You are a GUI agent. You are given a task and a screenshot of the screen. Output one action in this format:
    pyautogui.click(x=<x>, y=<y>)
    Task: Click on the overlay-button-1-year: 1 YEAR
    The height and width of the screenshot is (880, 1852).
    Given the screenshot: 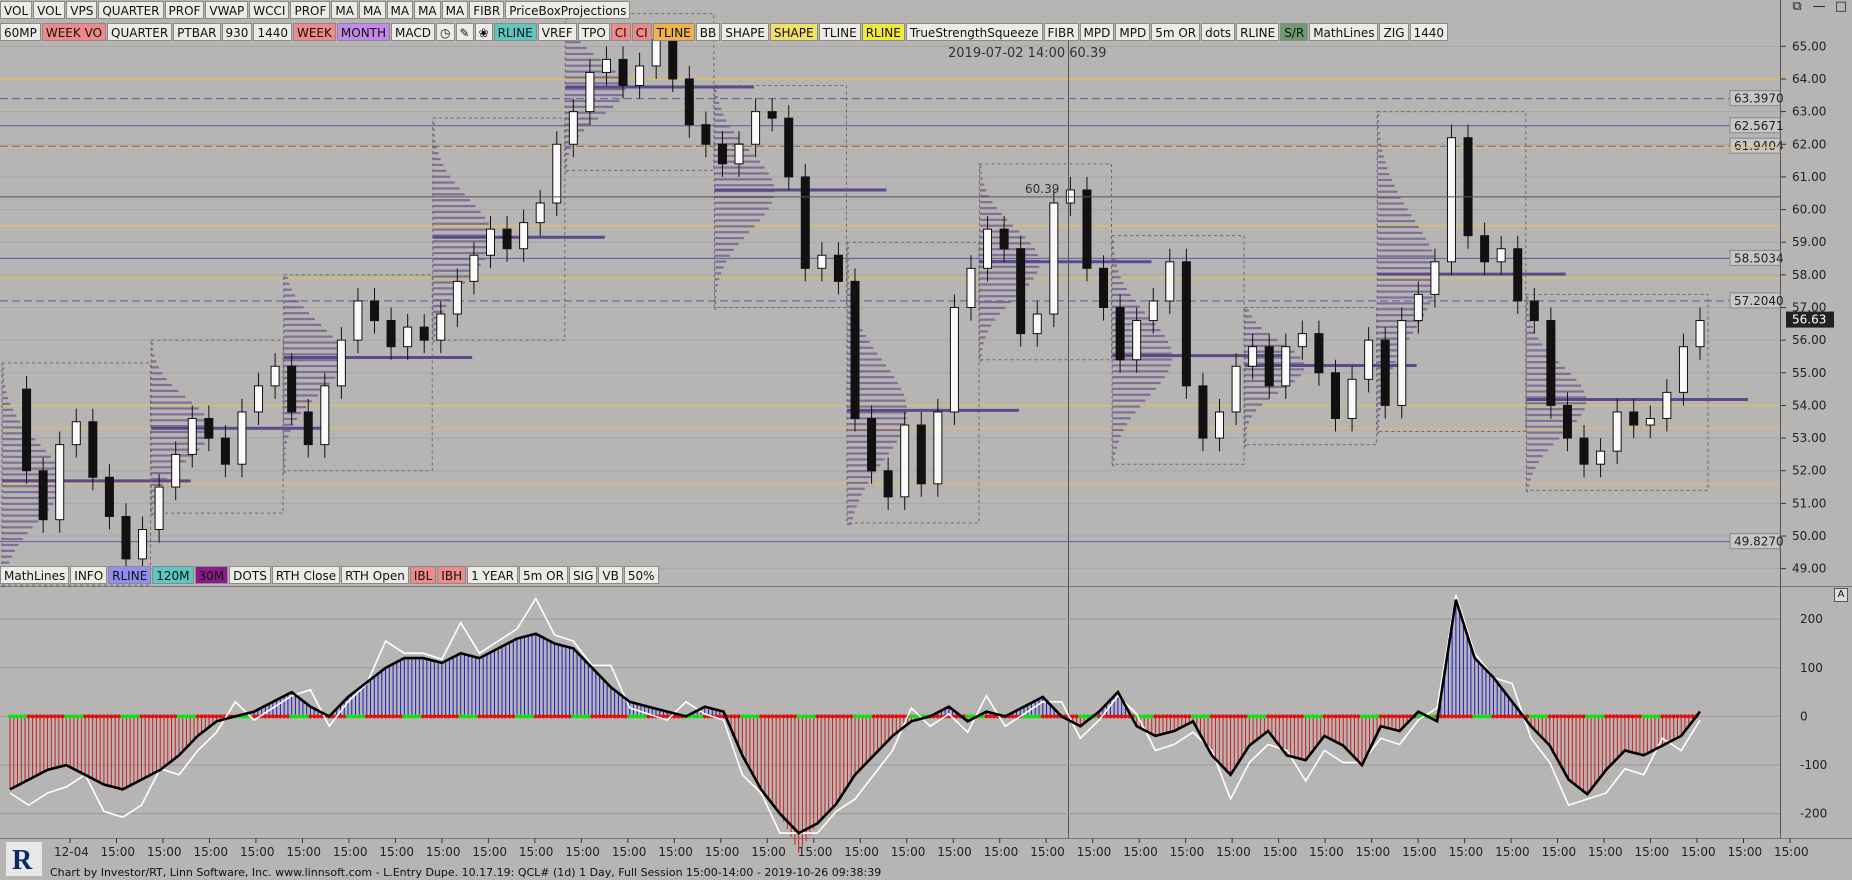 What is the action you would take?
    pyautogui.click(x=493, y=575)
    